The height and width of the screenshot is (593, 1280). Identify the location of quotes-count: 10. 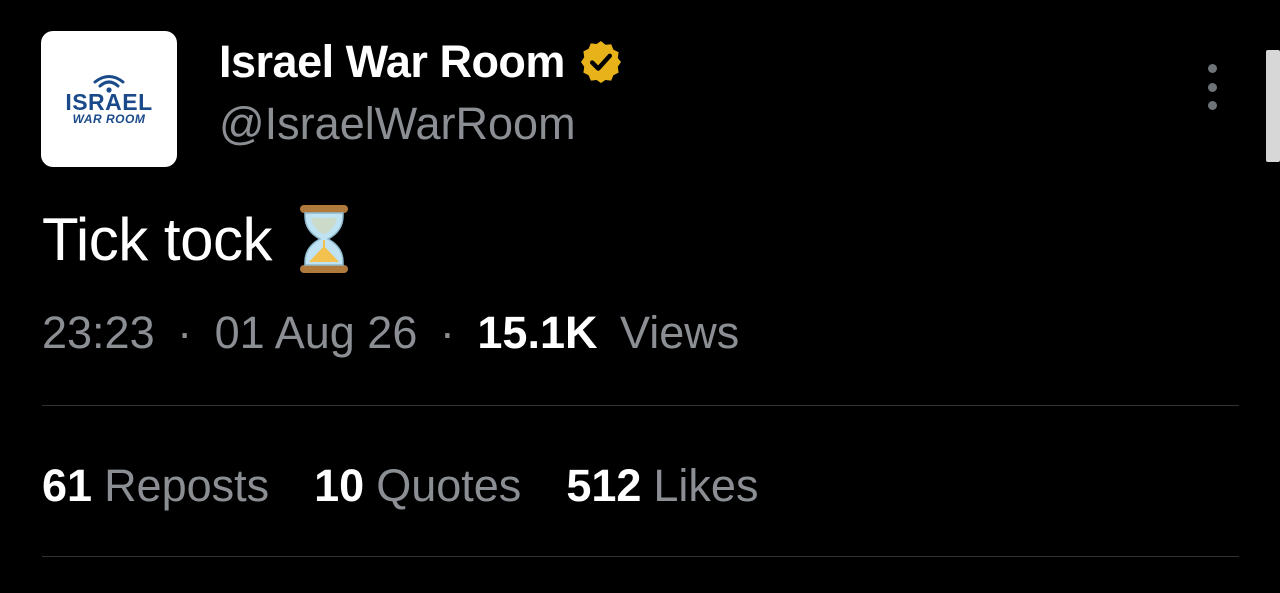
(339, 485).